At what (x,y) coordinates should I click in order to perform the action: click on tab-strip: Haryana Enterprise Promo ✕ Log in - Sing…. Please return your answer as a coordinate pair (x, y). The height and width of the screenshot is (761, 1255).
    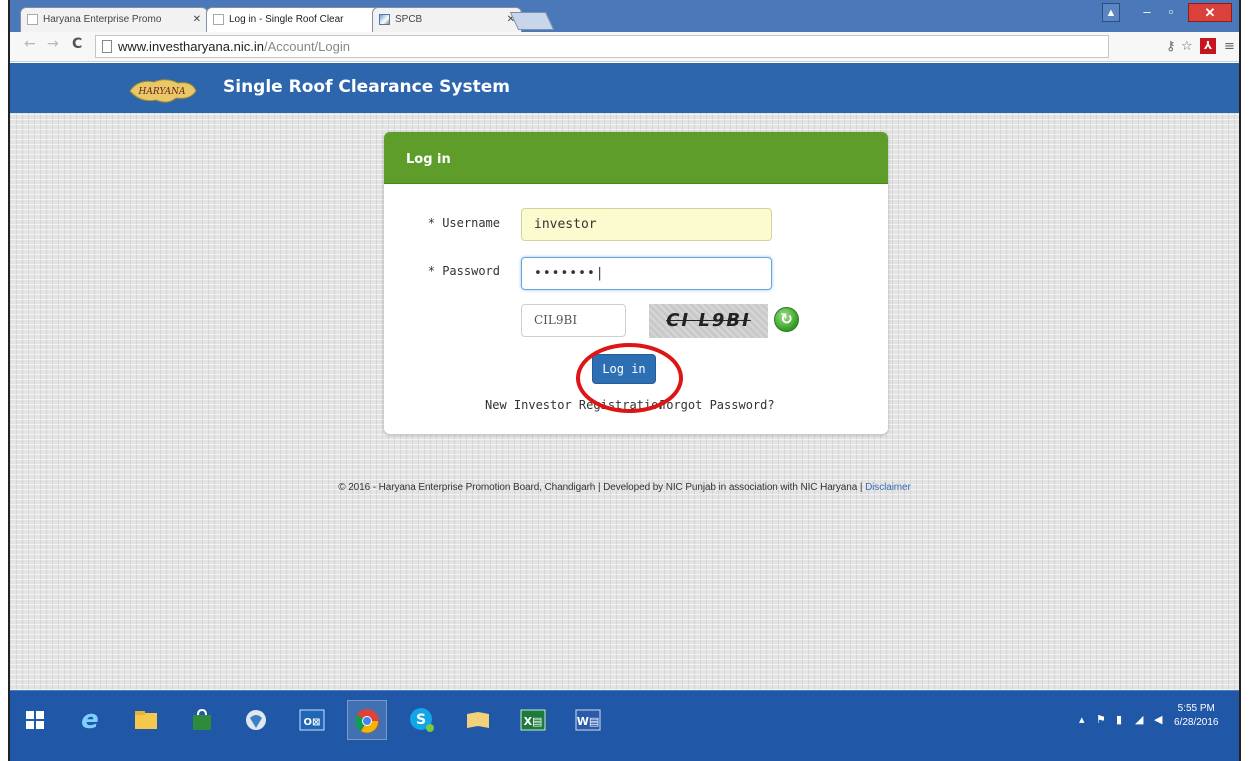
    Looking at the image, I should click on (624, 16).